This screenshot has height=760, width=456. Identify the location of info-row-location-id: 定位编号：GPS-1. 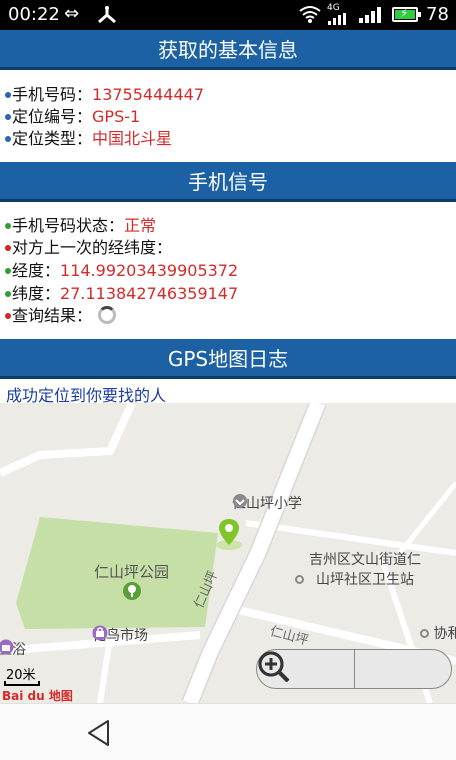
(70, 117).